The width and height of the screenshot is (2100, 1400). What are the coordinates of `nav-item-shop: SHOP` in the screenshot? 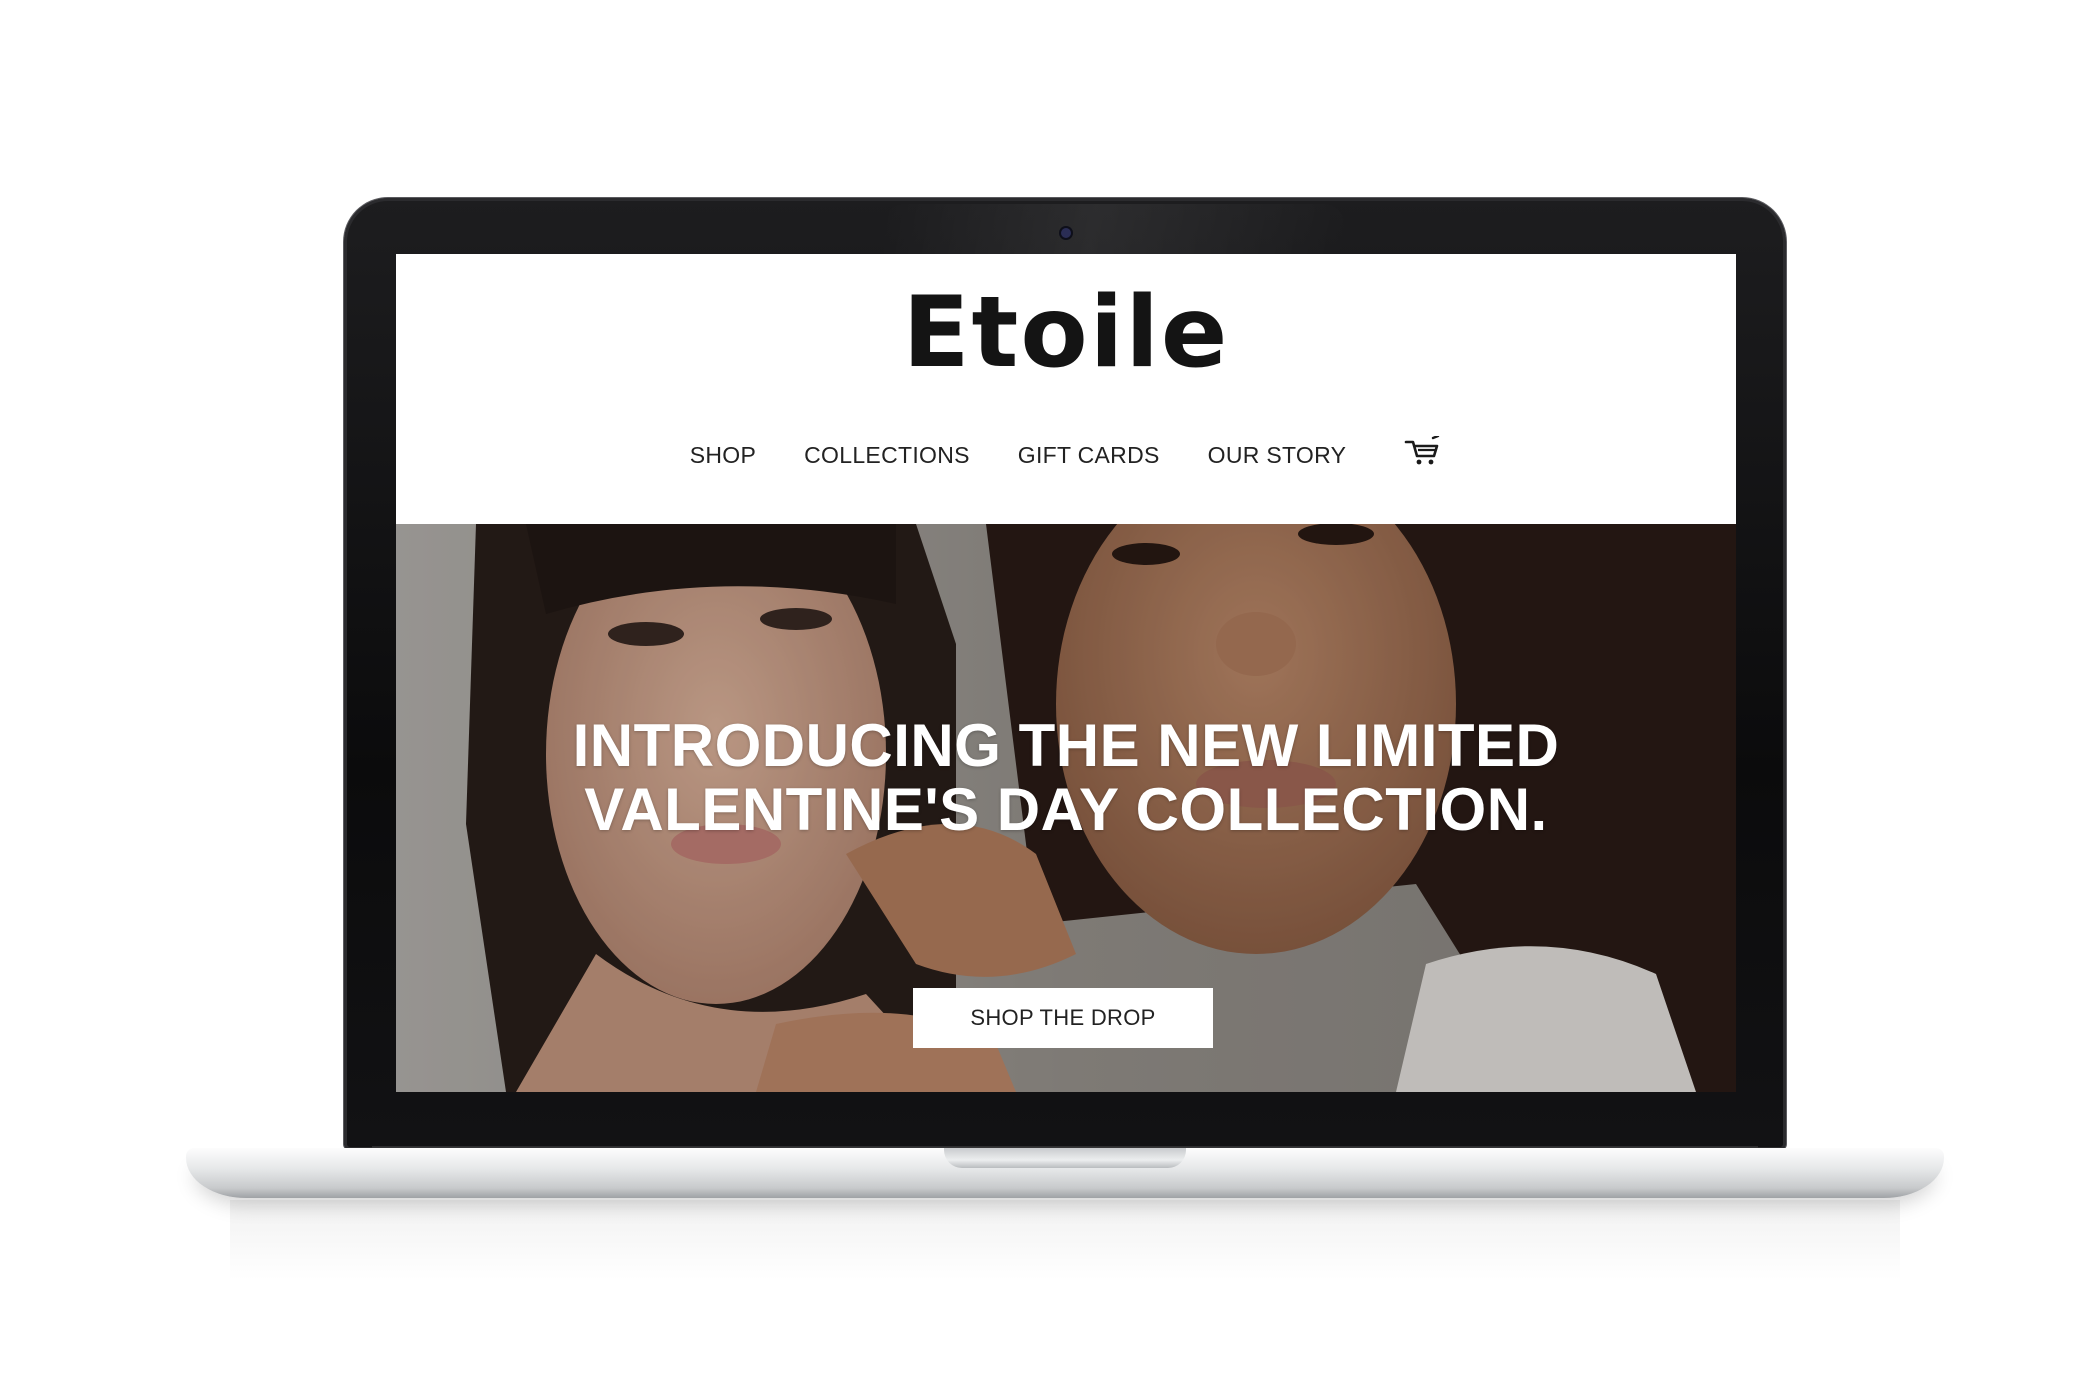 It's located at (723, 455).